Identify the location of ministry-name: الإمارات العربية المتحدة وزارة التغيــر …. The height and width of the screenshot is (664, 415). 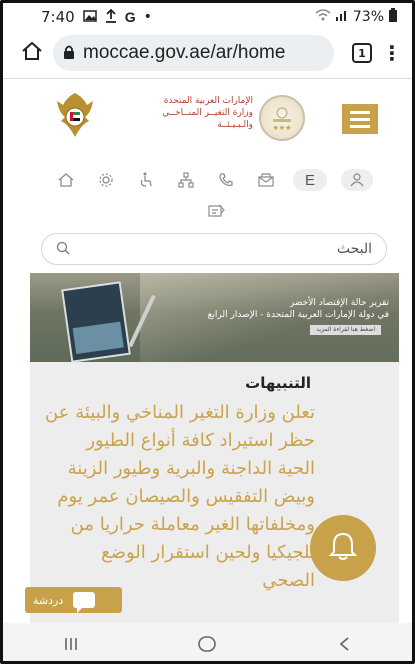
(178, 113).